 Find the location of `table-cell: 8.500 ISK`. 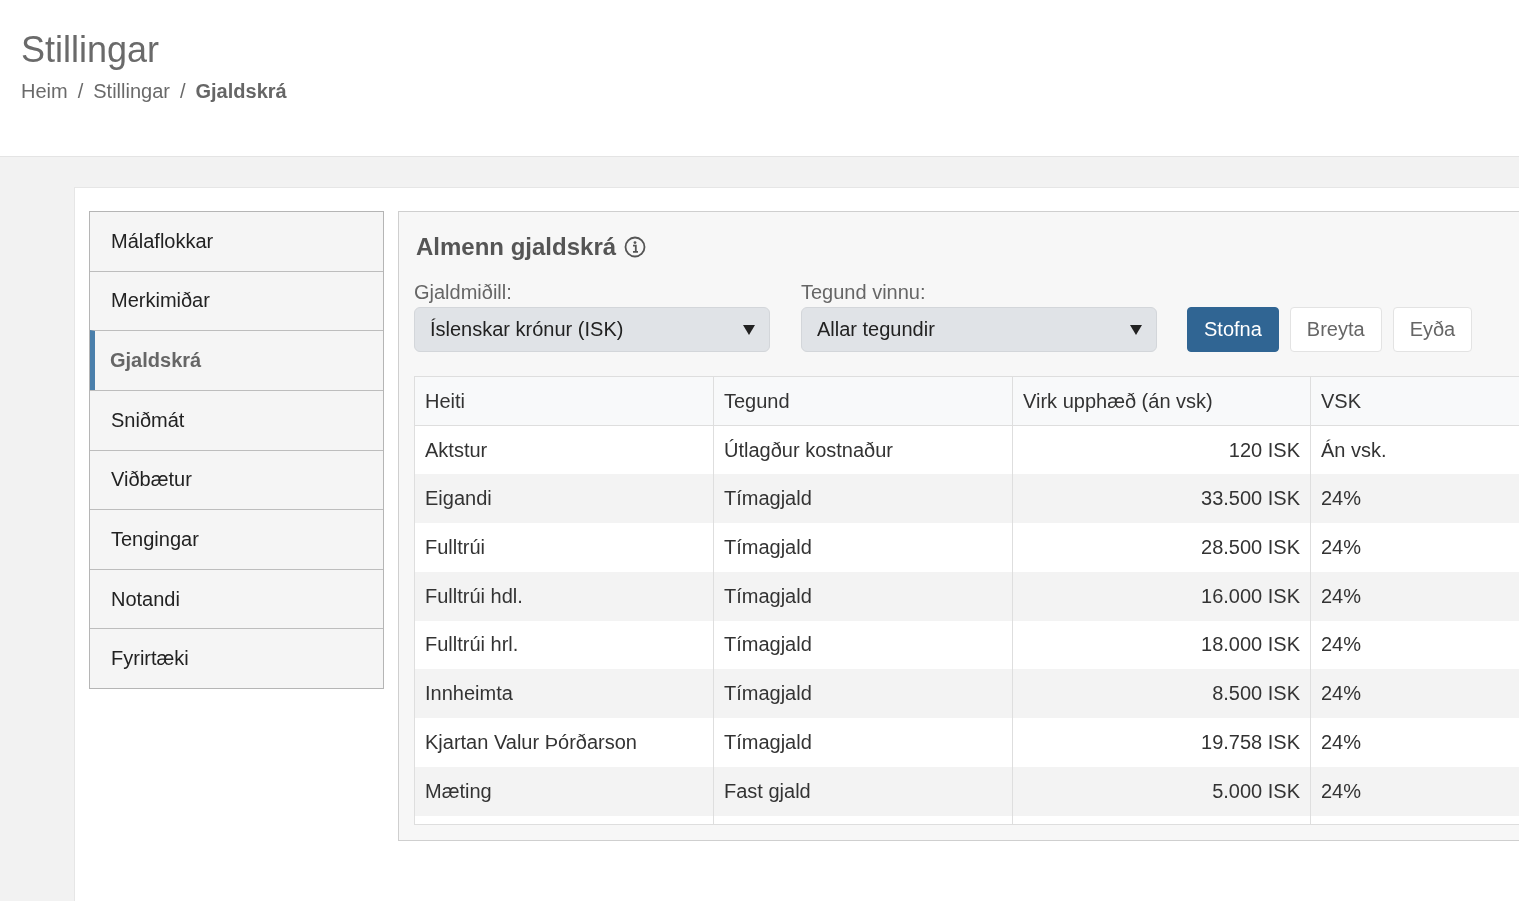

table-cell: 8.500 ISK is located at coordinates (1161, 693).